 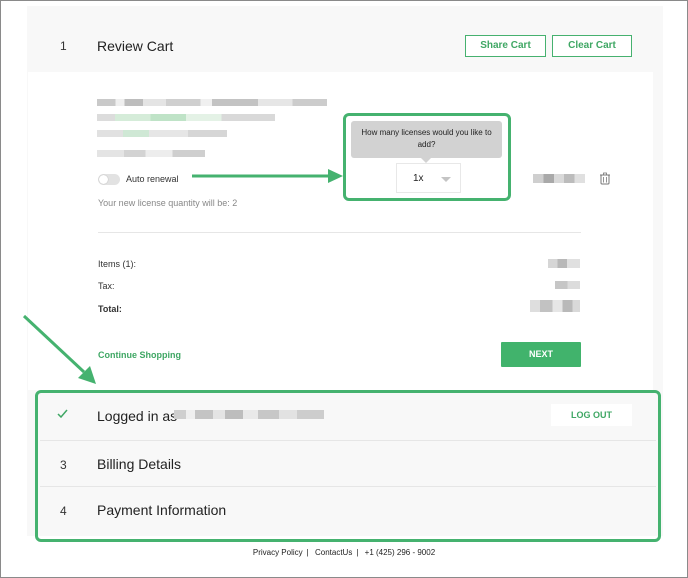 I want to click on auto-renewal-label: Auto renewal, so click(x=152, y=179).